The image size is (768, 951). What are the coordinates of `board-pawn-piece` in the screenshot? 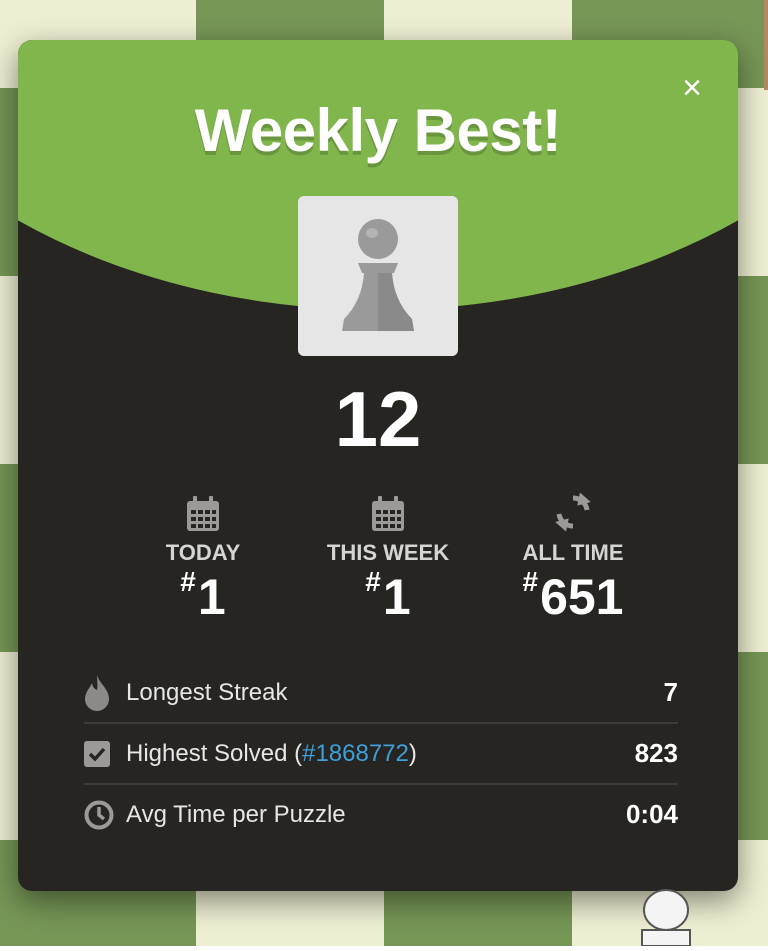 It's located at (666, 918).